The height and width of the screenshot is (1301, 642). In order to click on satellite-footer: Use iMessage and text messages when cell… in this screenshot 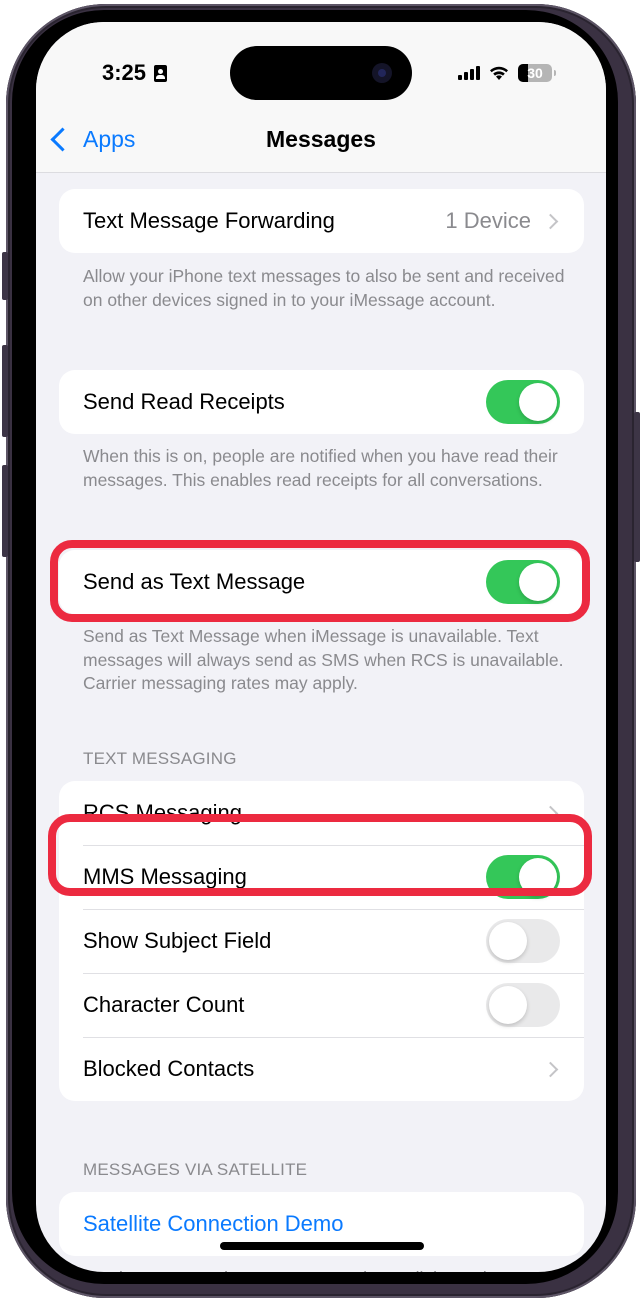, I will do `click(328, 1269)`.